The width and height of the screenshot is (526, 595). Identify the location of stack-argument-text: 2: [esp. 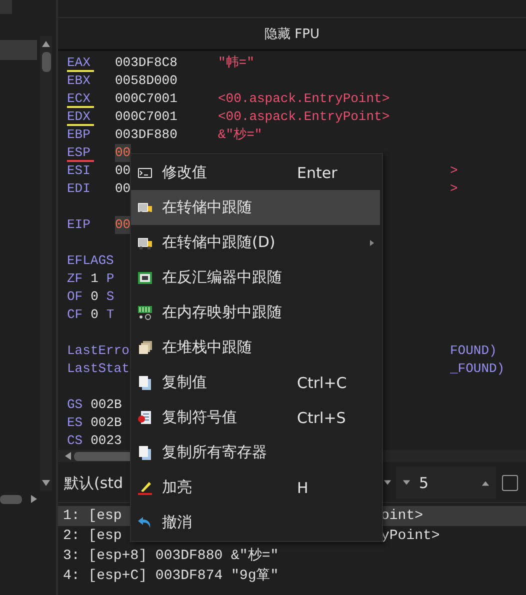
(92, 536).